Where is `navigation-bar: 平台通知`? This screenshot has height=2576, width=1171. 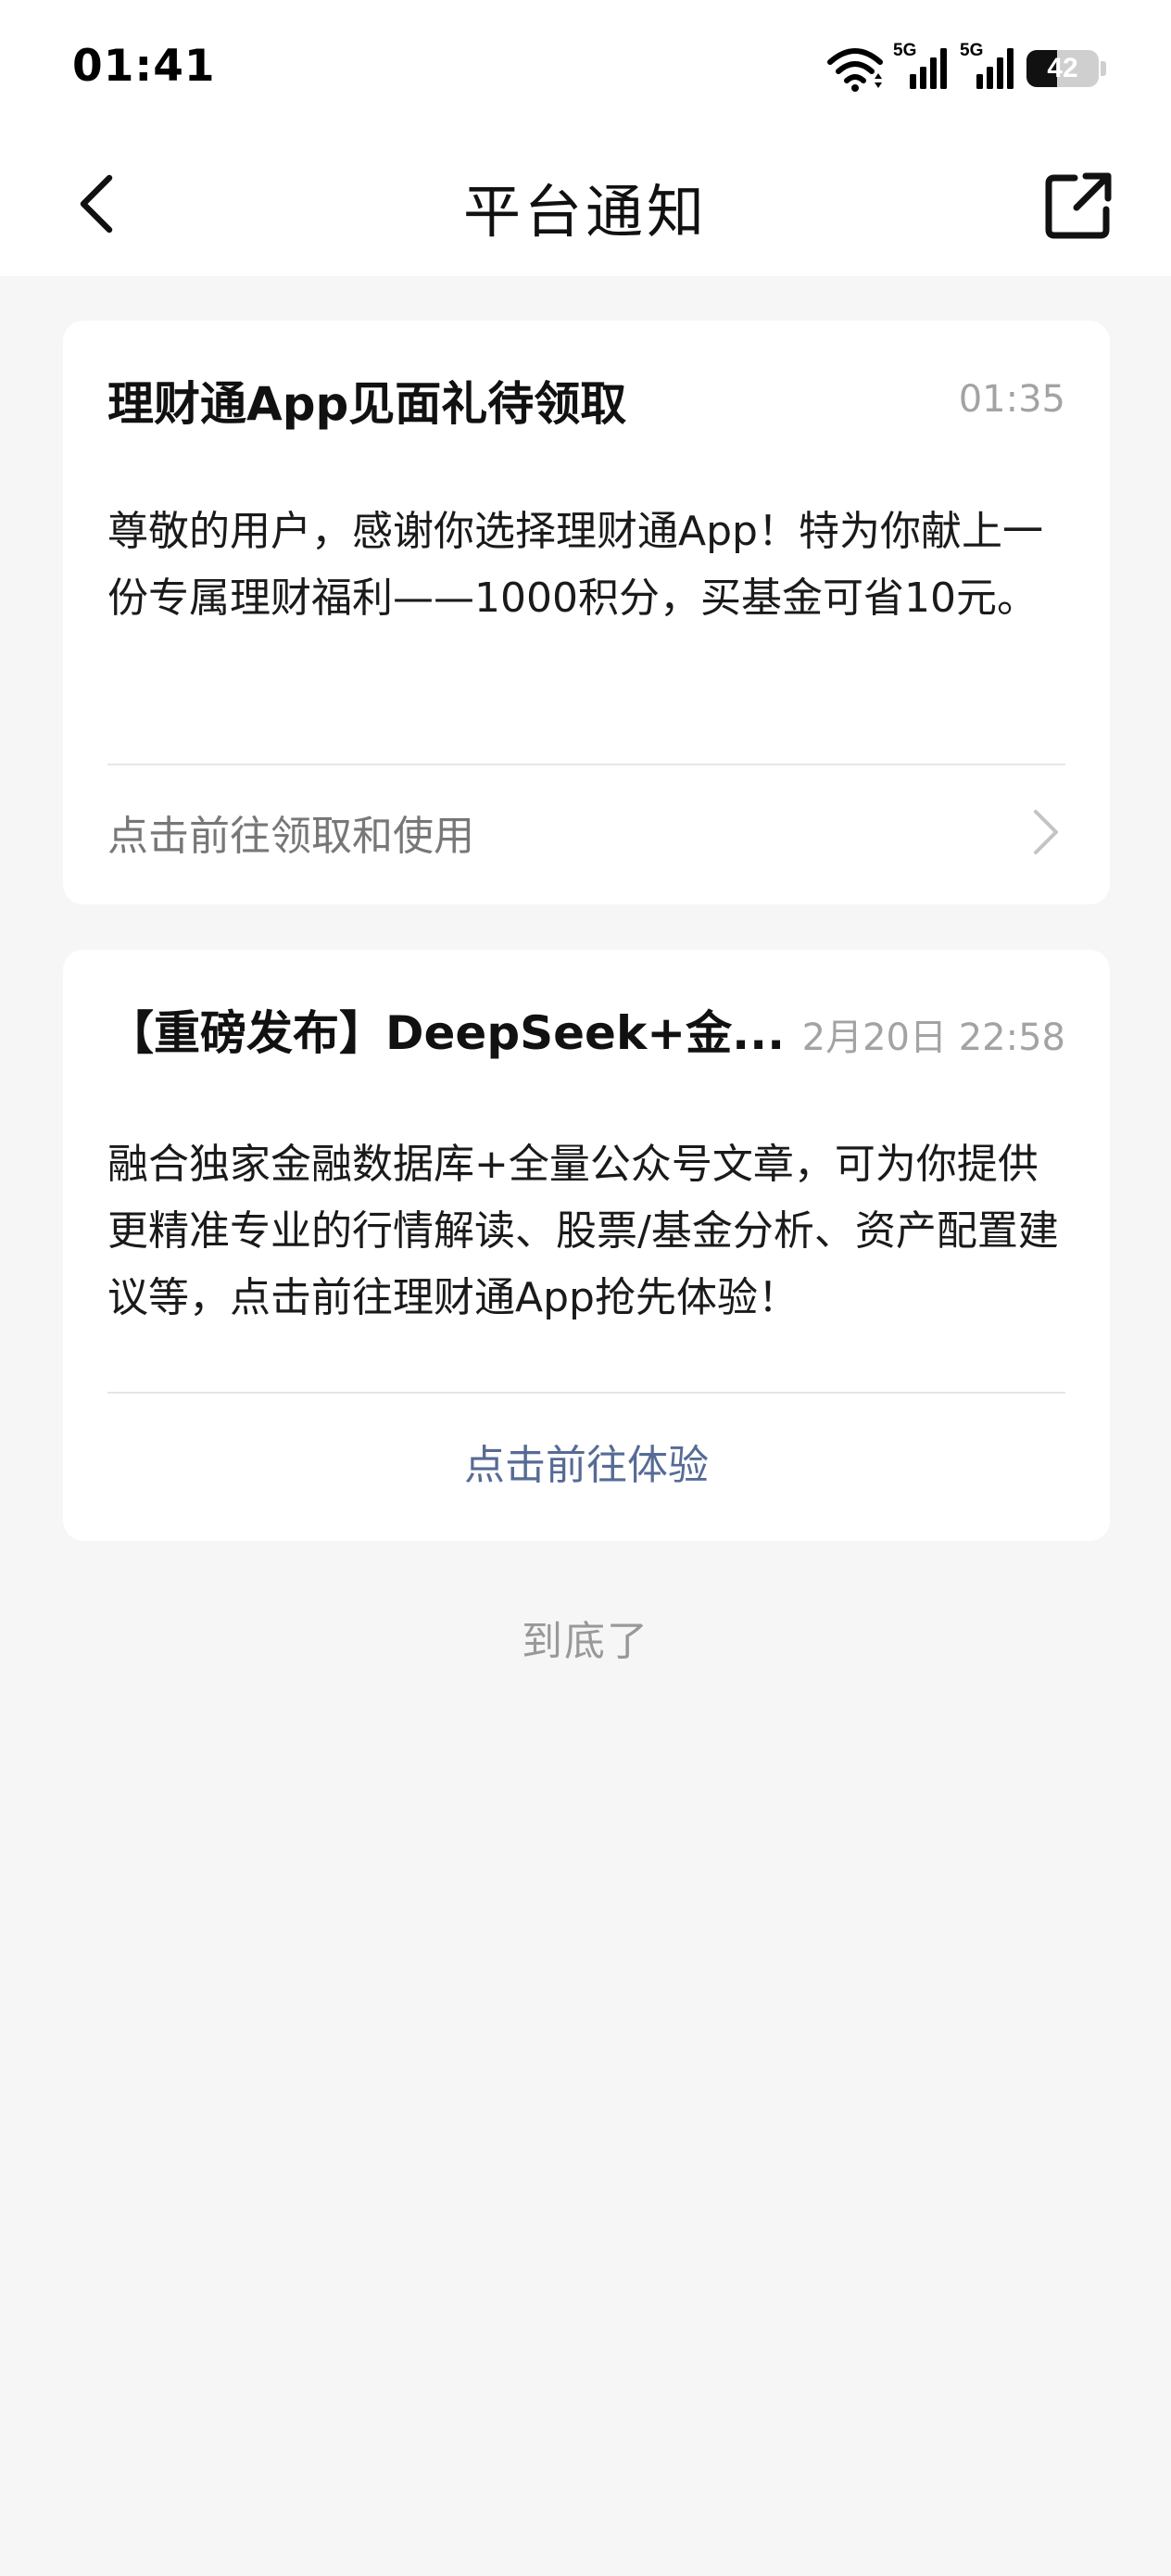
navigation-bar: 平台通知 is located at coordinates (585, 204).